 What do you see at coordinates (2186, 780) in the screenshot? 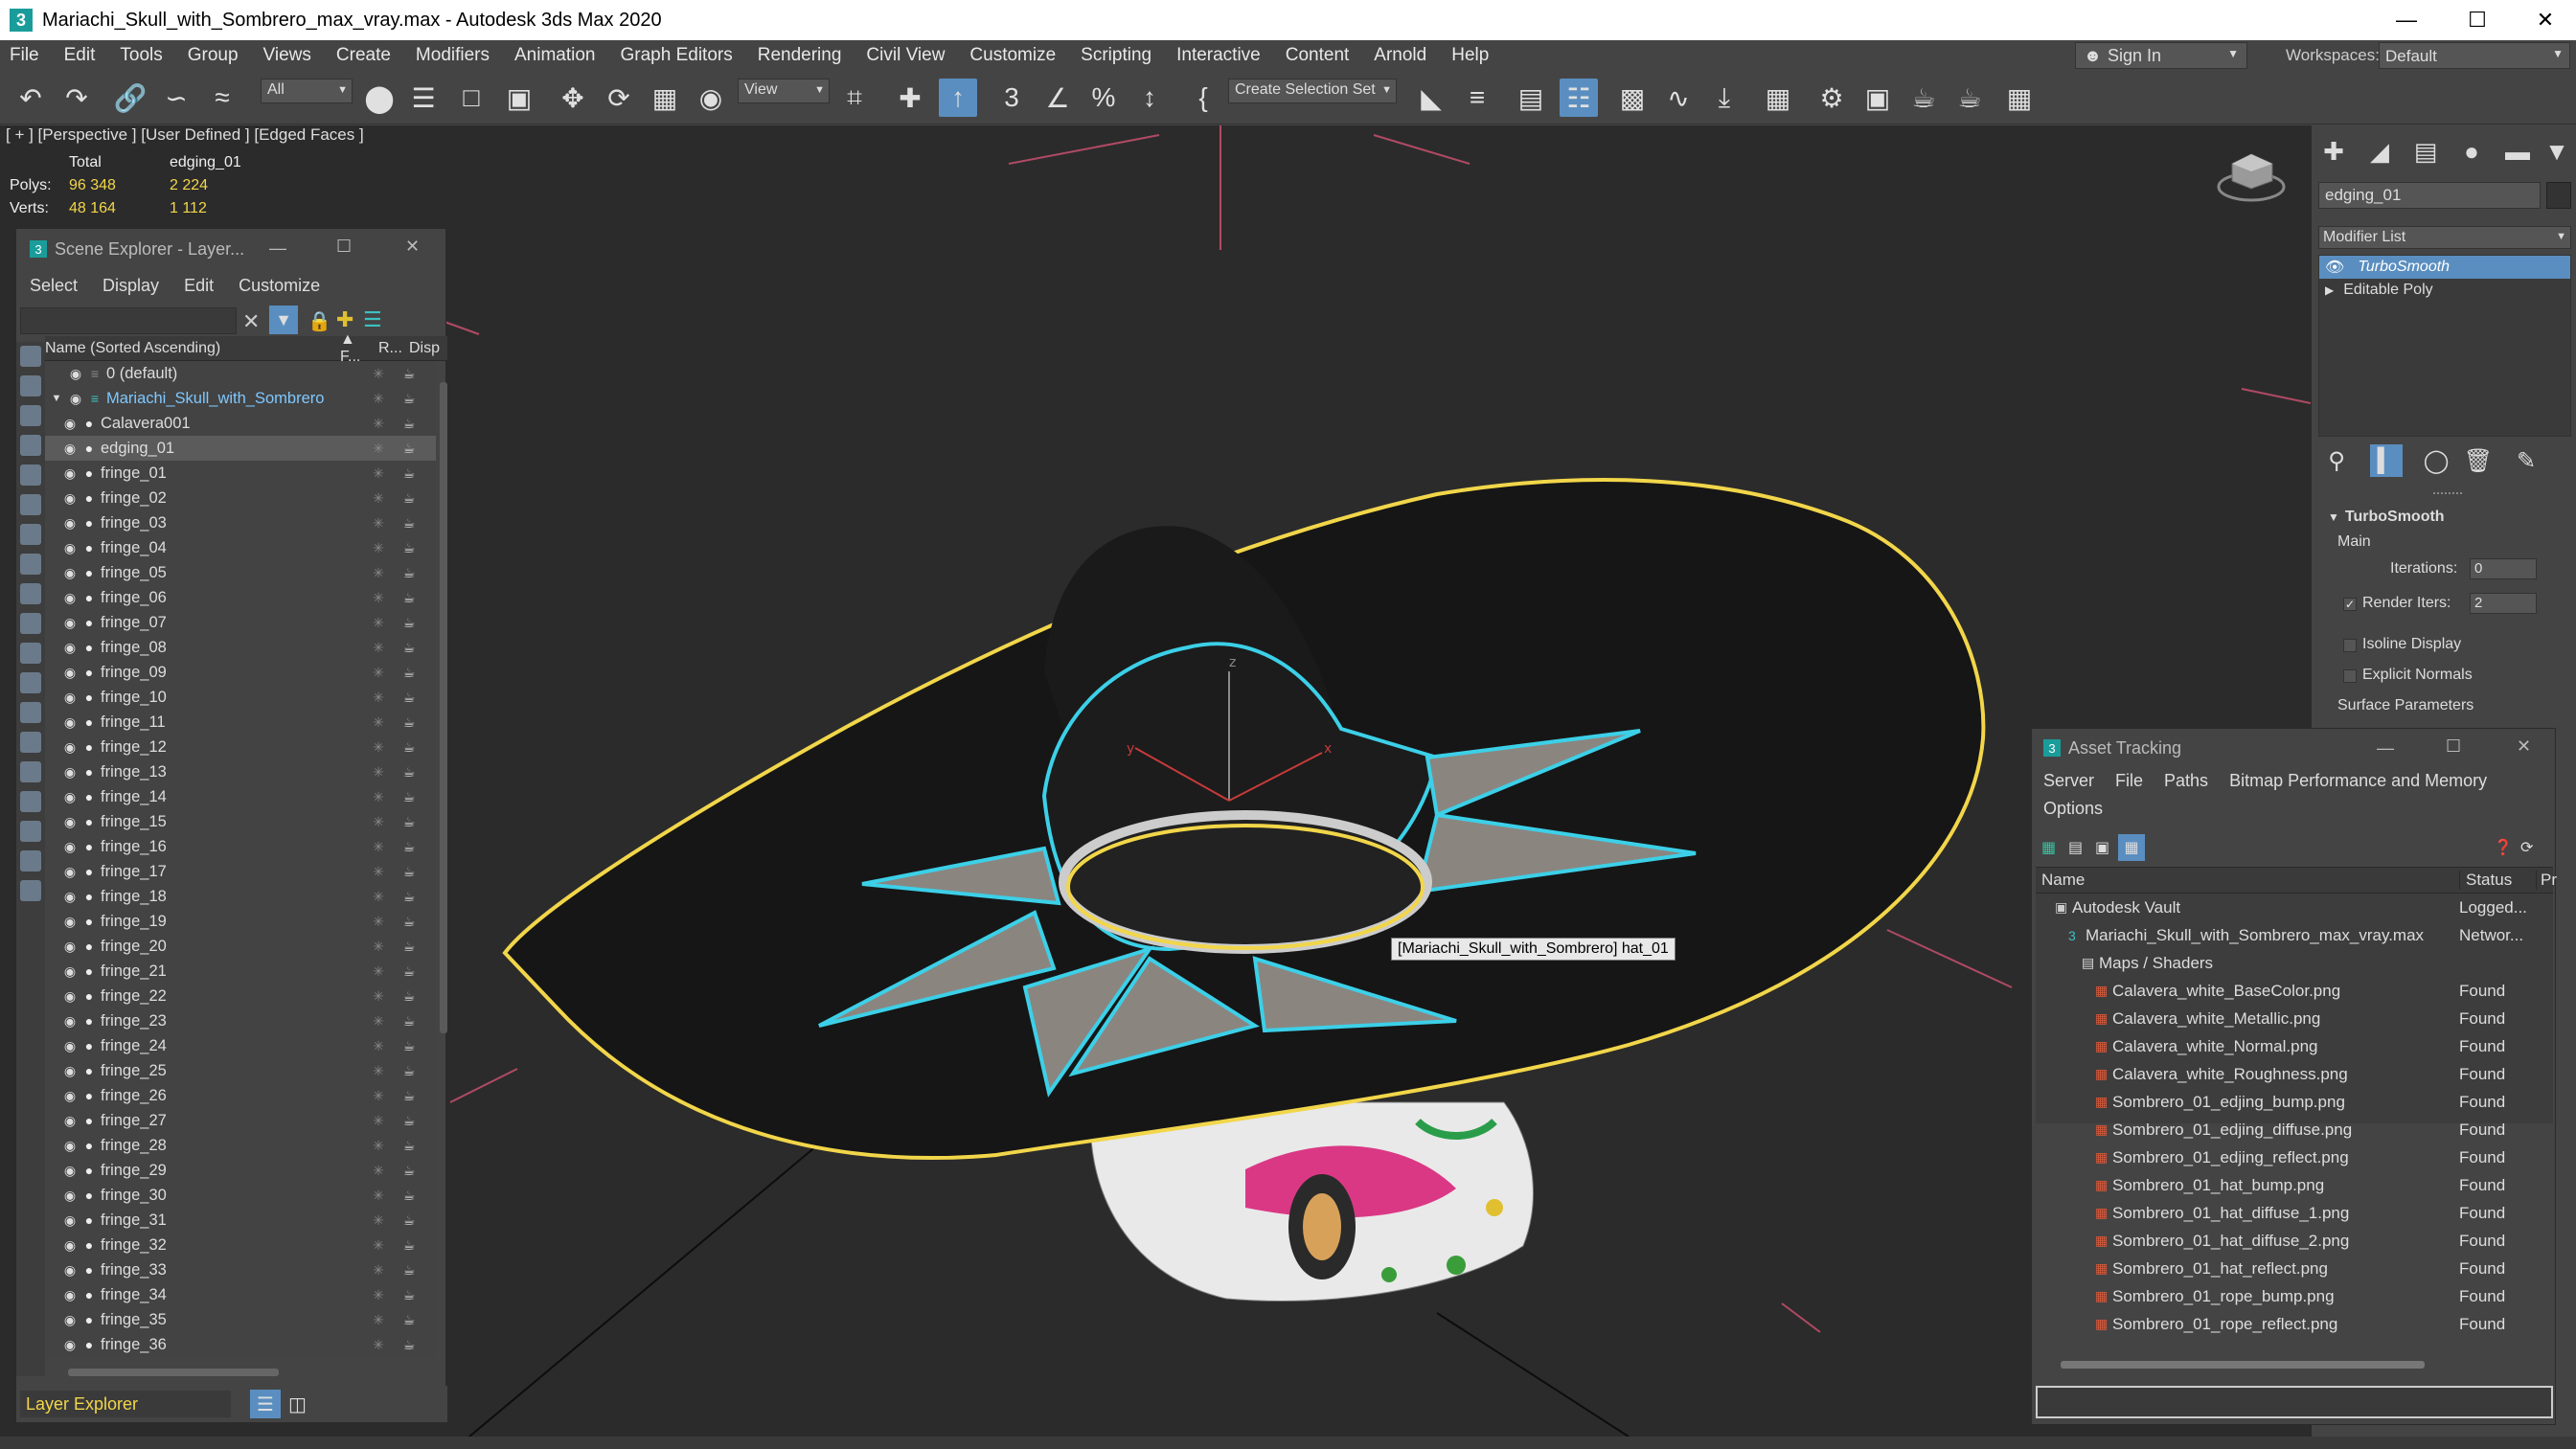
I see `at-menu-paths: Paths` at bounding box center [2186, 780].